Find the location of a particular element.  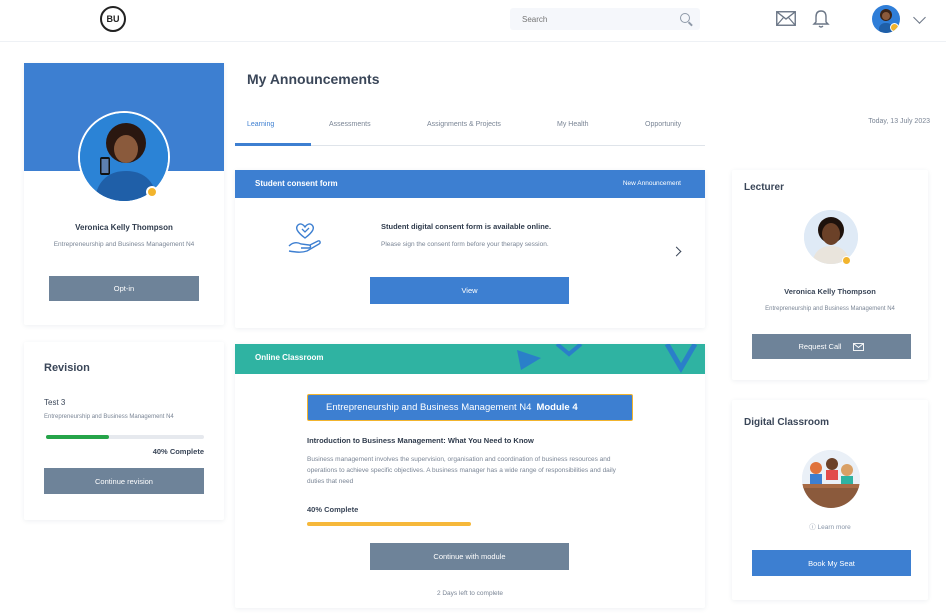

lecturer-title: Lecturer is located at coordinates (764, 187).